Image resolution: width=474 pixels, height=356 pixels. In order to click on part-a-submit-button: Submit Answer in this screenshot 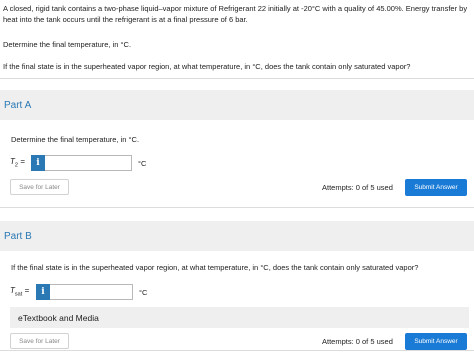, I will do `click(436, 187)`.